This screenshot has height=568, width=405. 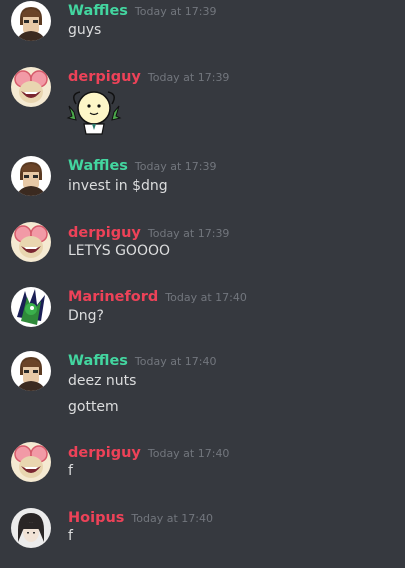 I want to click on hoipus-avatar, so click(x=31, y=528).